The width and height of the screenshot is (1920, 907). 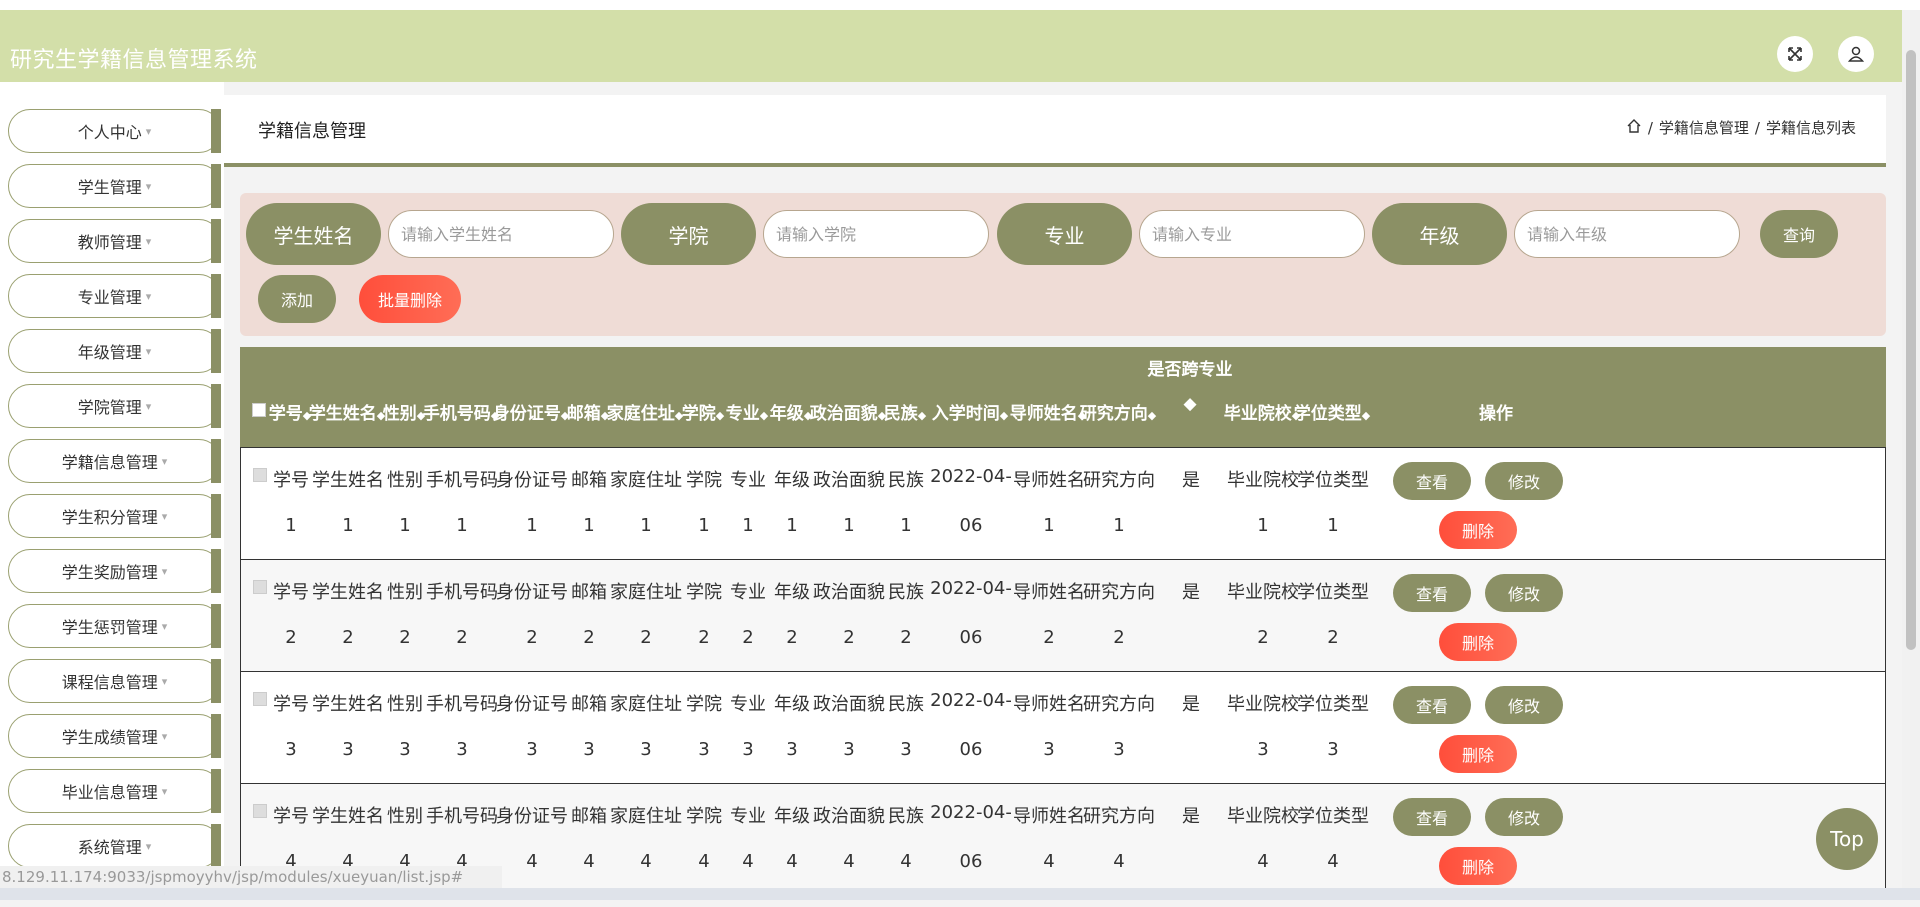 I want to click on sidebar-item: 系统管理 ▾, so click(x=114, y=846).